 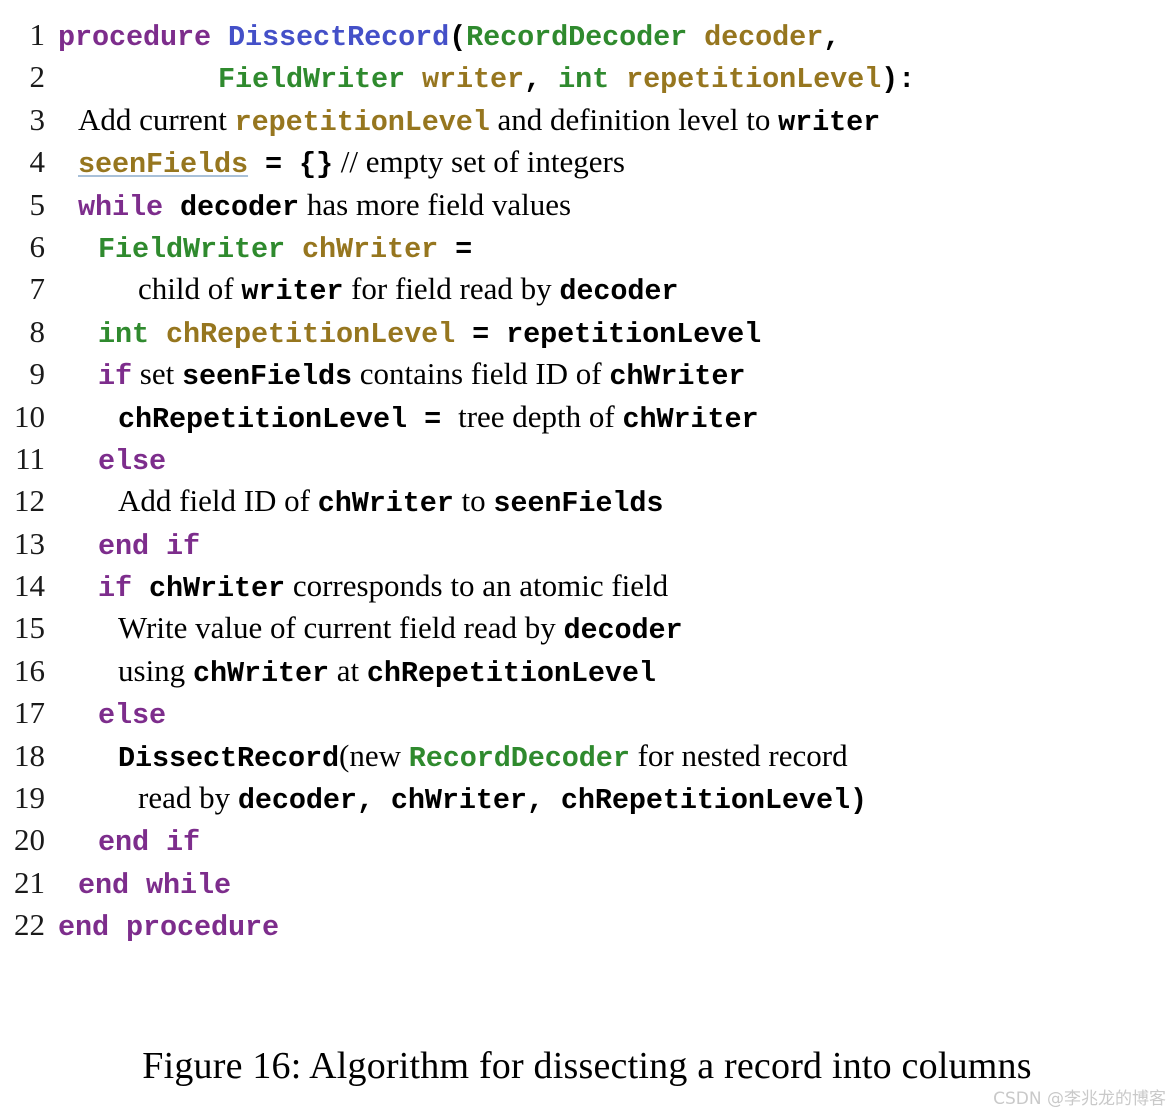 What do you see at coordinates (347, 670) in the screenshot?
I see `prose-text: at` at bounding box center [347, 670].